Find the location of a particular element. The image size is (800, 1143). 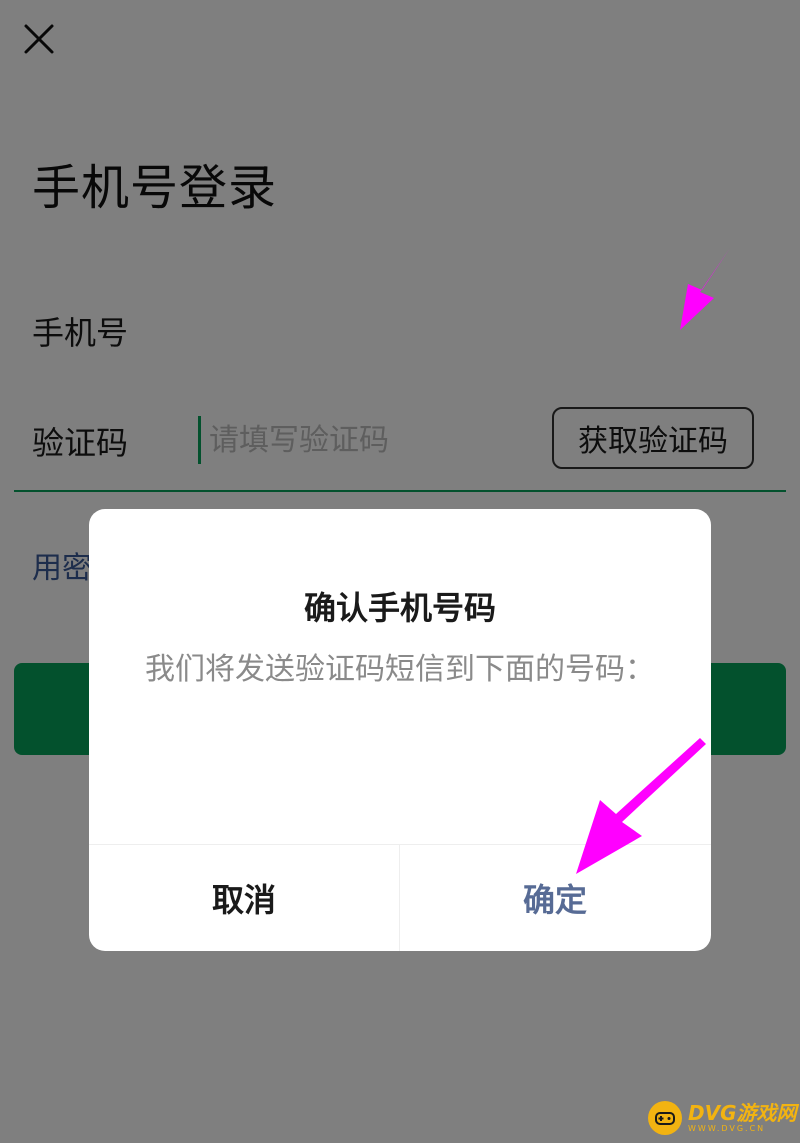

dialog-message-text: 我们将发送验证码短信到下面的号码： is located at coordinates (400, 669).